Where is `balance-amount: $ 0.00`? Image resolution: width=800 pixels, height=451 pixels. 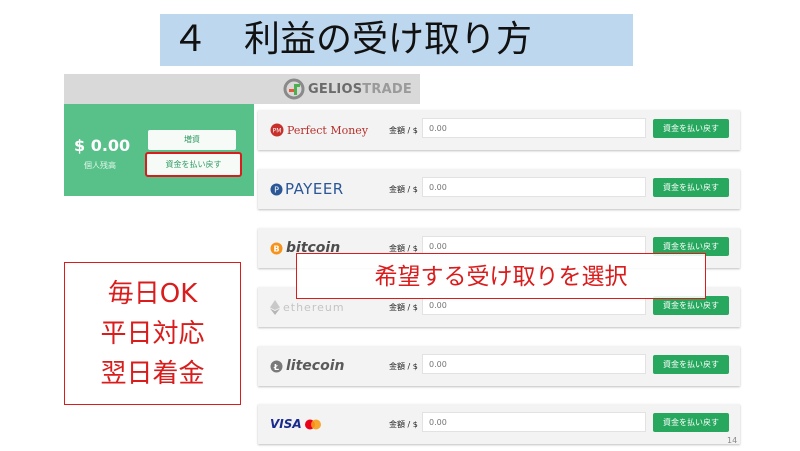 balance-amount: $ 0.00 is located at coordinates (102, 145).